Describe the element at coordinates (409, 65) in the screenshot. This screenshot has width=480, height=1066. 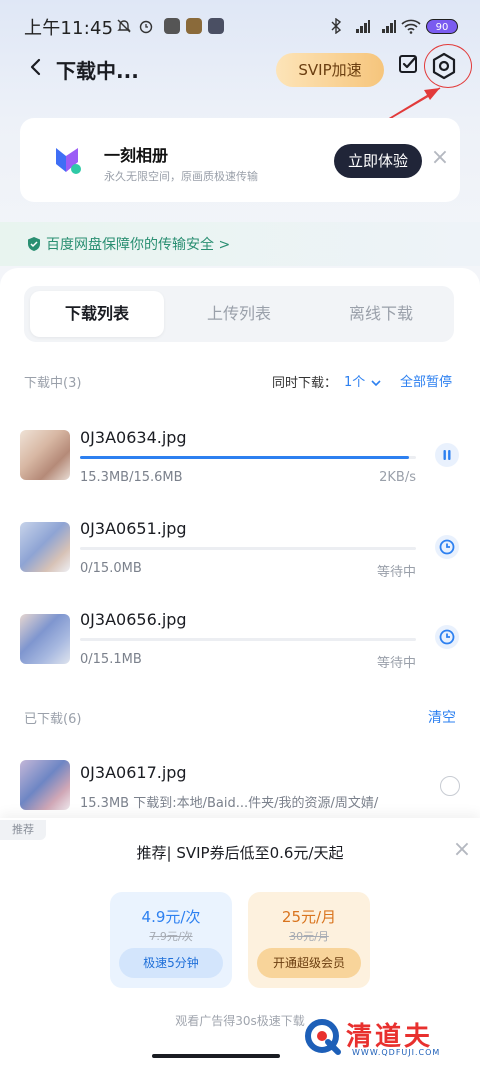
I see `checklist-icon` at that location.